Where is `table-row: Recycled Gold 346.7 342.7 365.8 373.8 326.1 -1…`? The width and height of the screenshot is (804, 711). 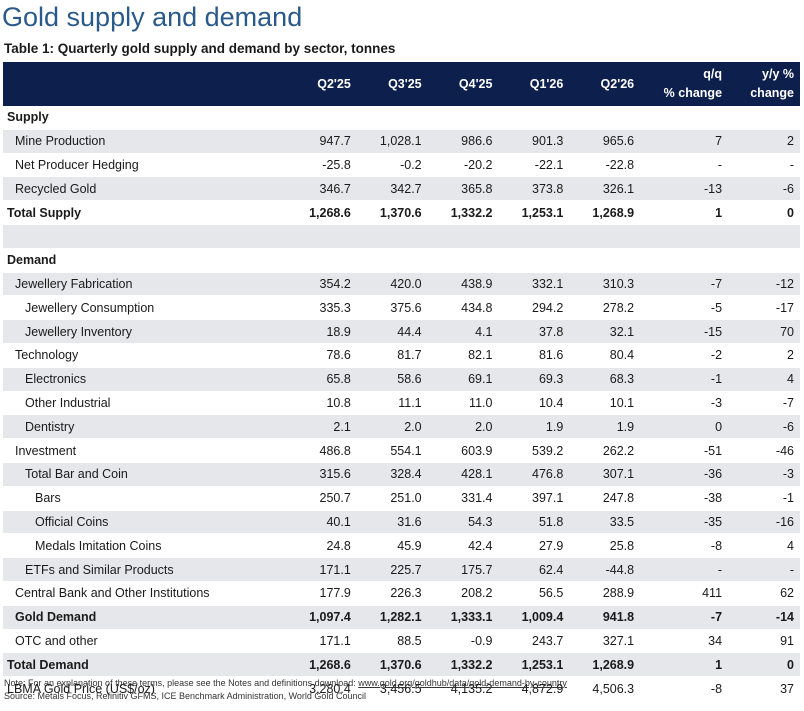
table-row: Recycled Gold 346.7 342.7 365.8 373.8 326.1 -1… is located at coordinates (401, 189).